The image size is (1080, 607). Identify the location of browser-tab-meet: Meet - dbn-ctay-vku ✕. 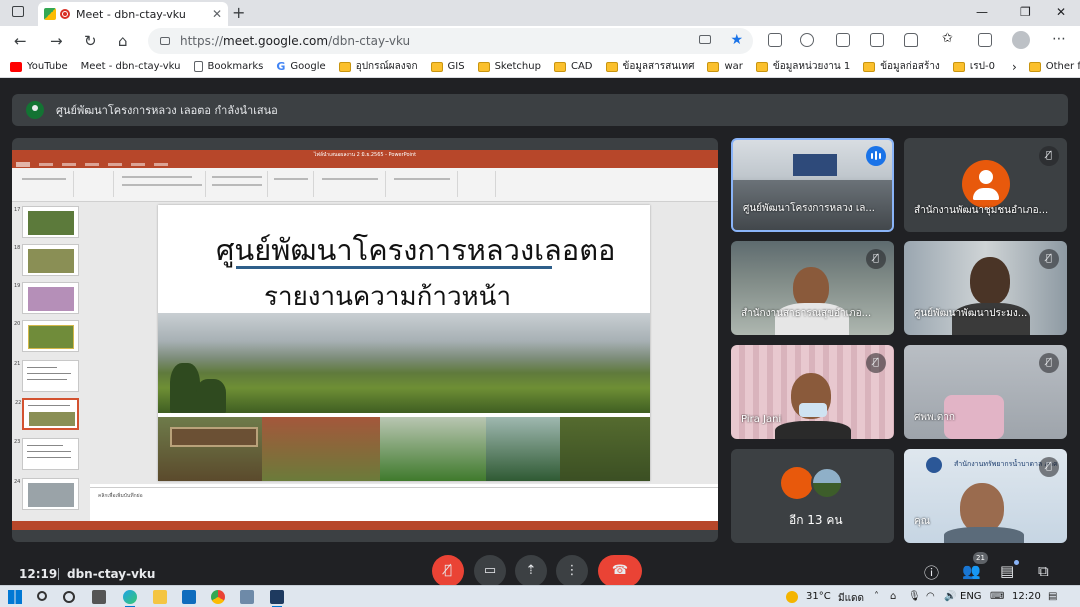
(133, 14).